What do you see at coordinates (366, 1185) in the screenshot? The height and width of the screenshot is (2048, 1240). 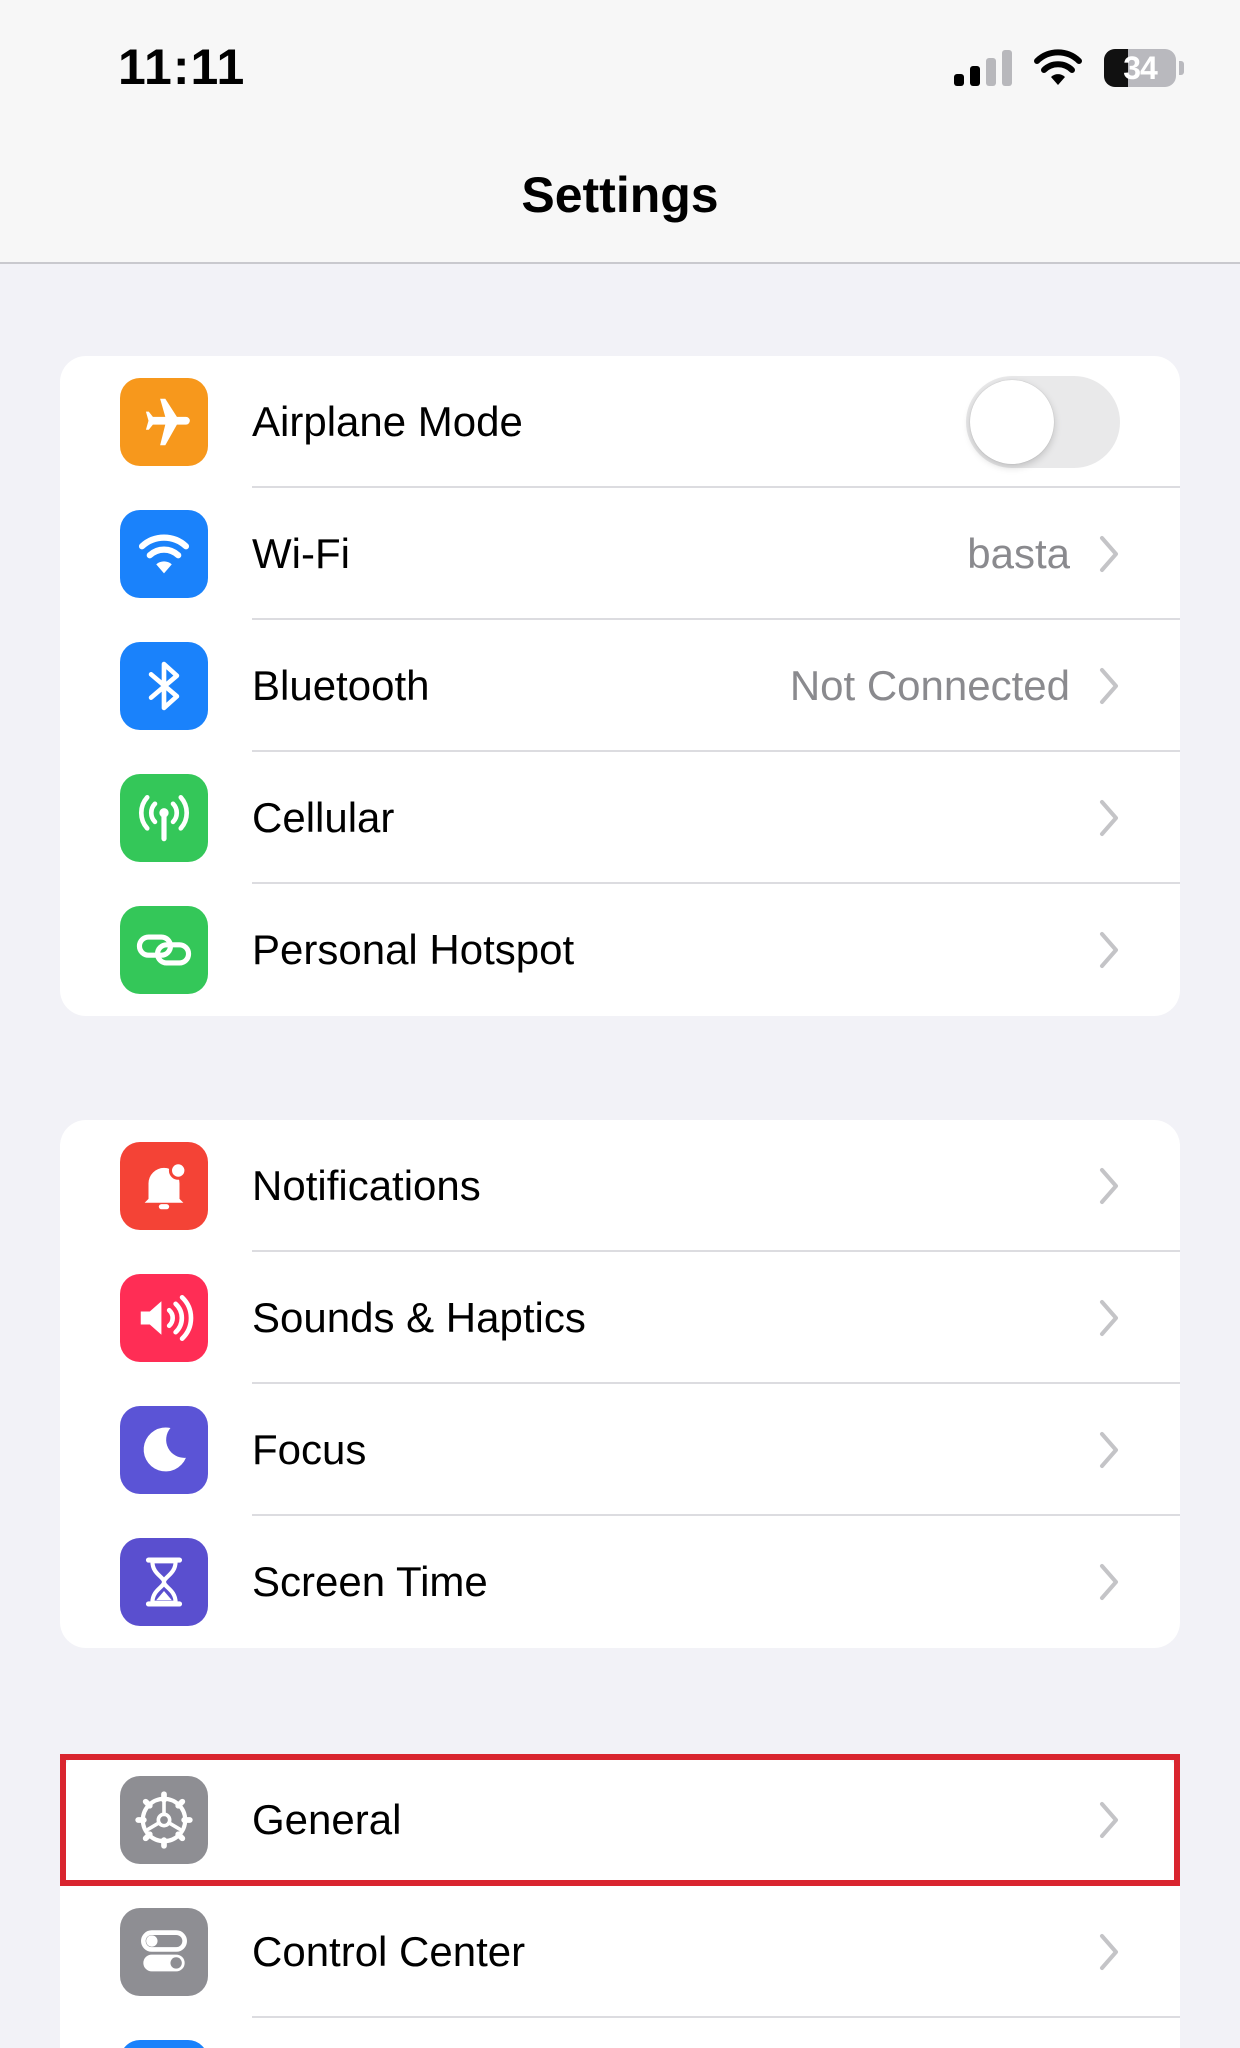 I see `row-label: Notifications` at bounding box center [366, 1185].